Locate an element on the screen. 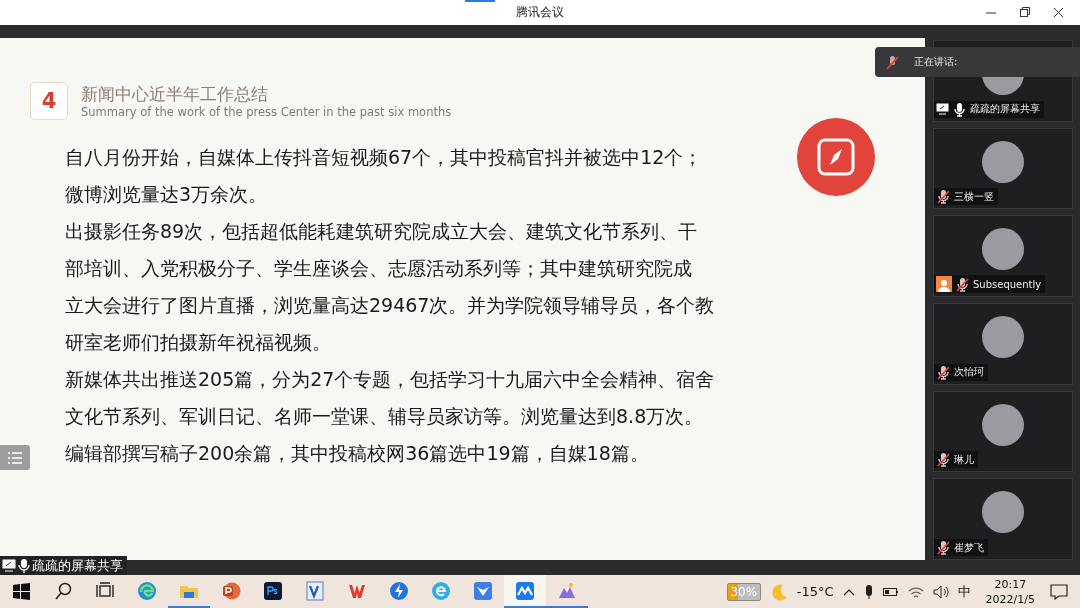  clock-time: 20:17 is located at coordinates (1010, 584).